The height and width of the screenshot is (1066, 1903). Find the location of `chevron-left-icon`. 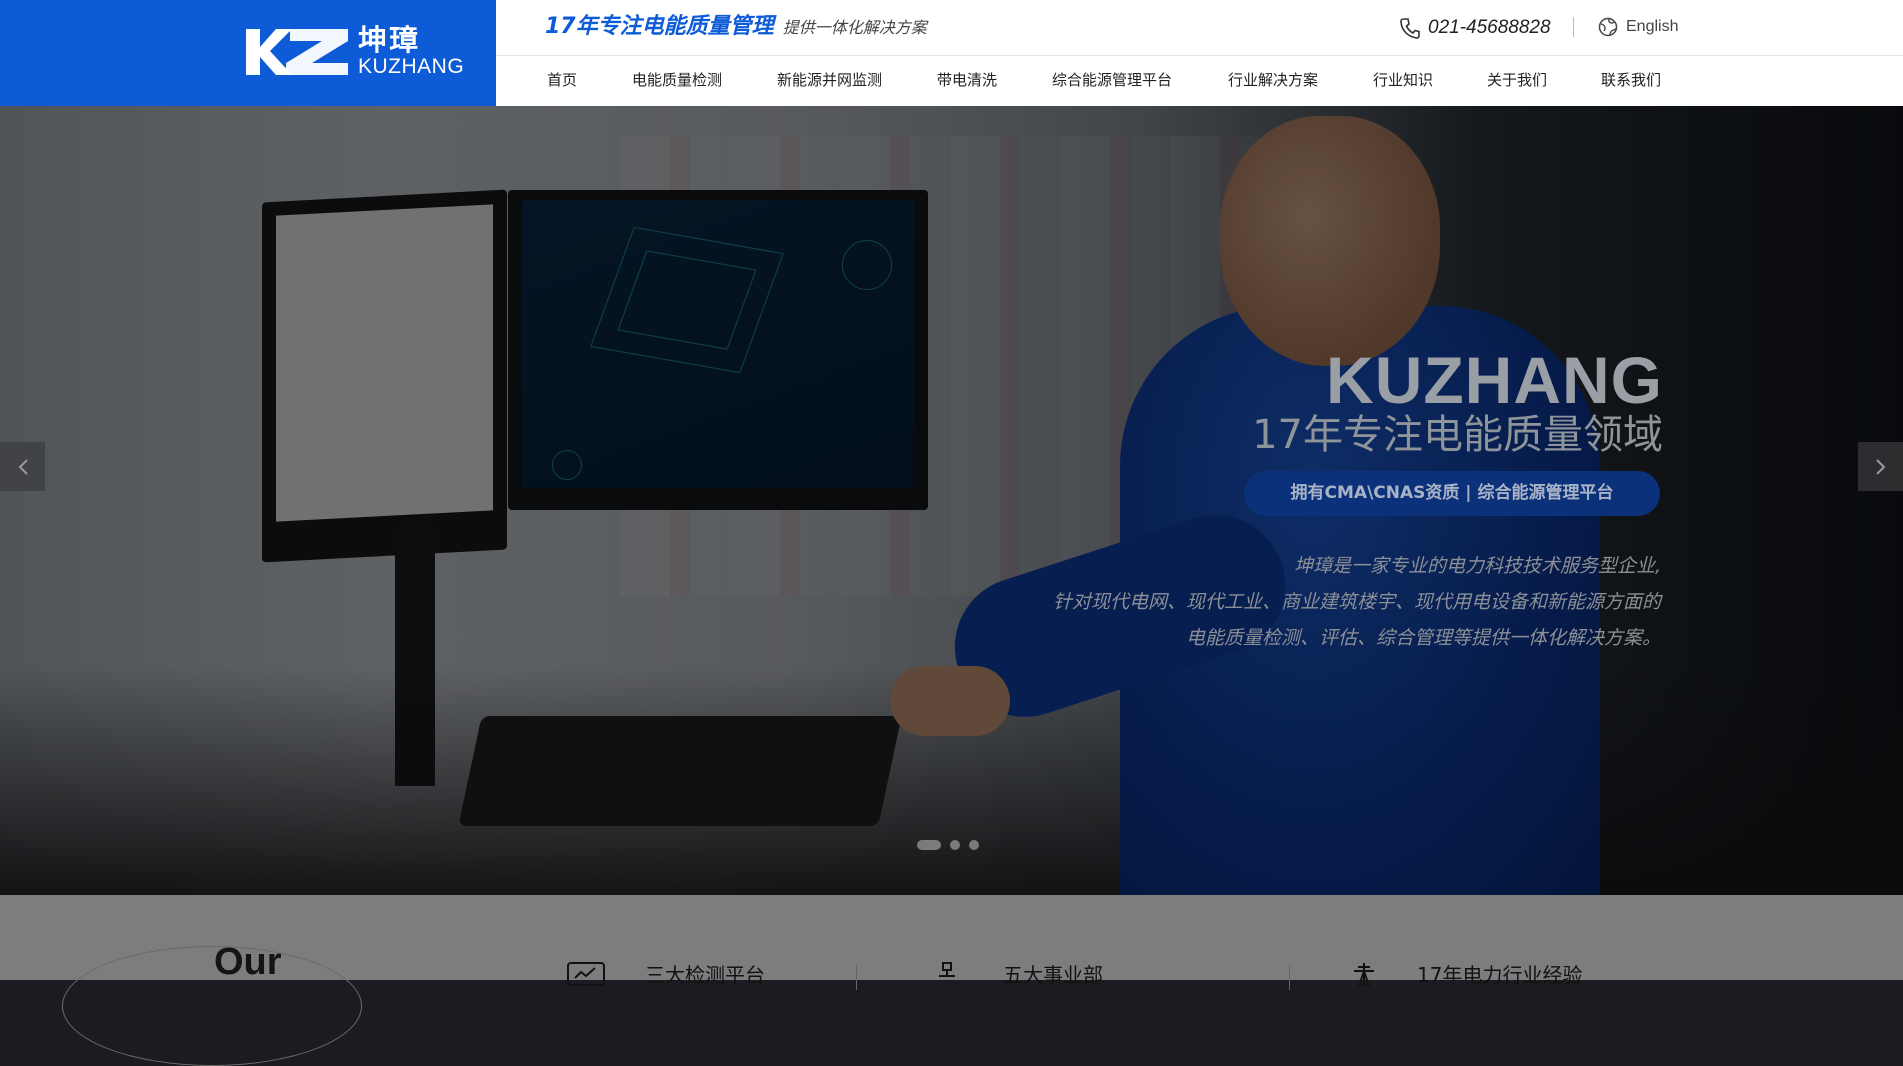

chevron-left-icon is located at coordinates (23, 466).